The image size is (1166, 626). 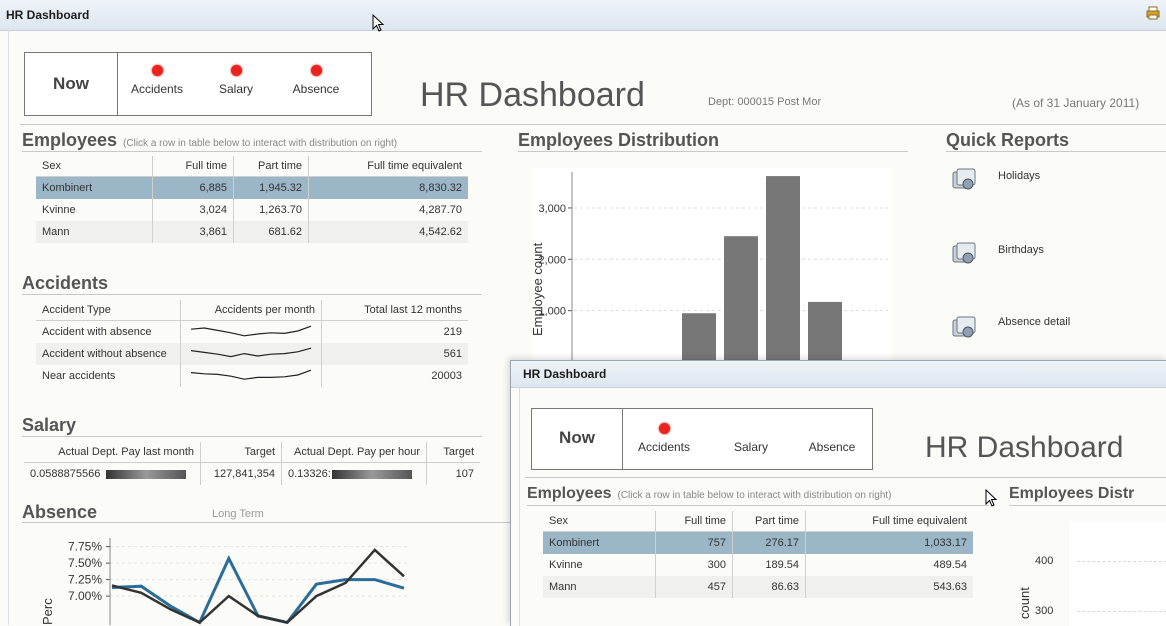 I want to click on now-label: Now, so click(x=71, y=84).